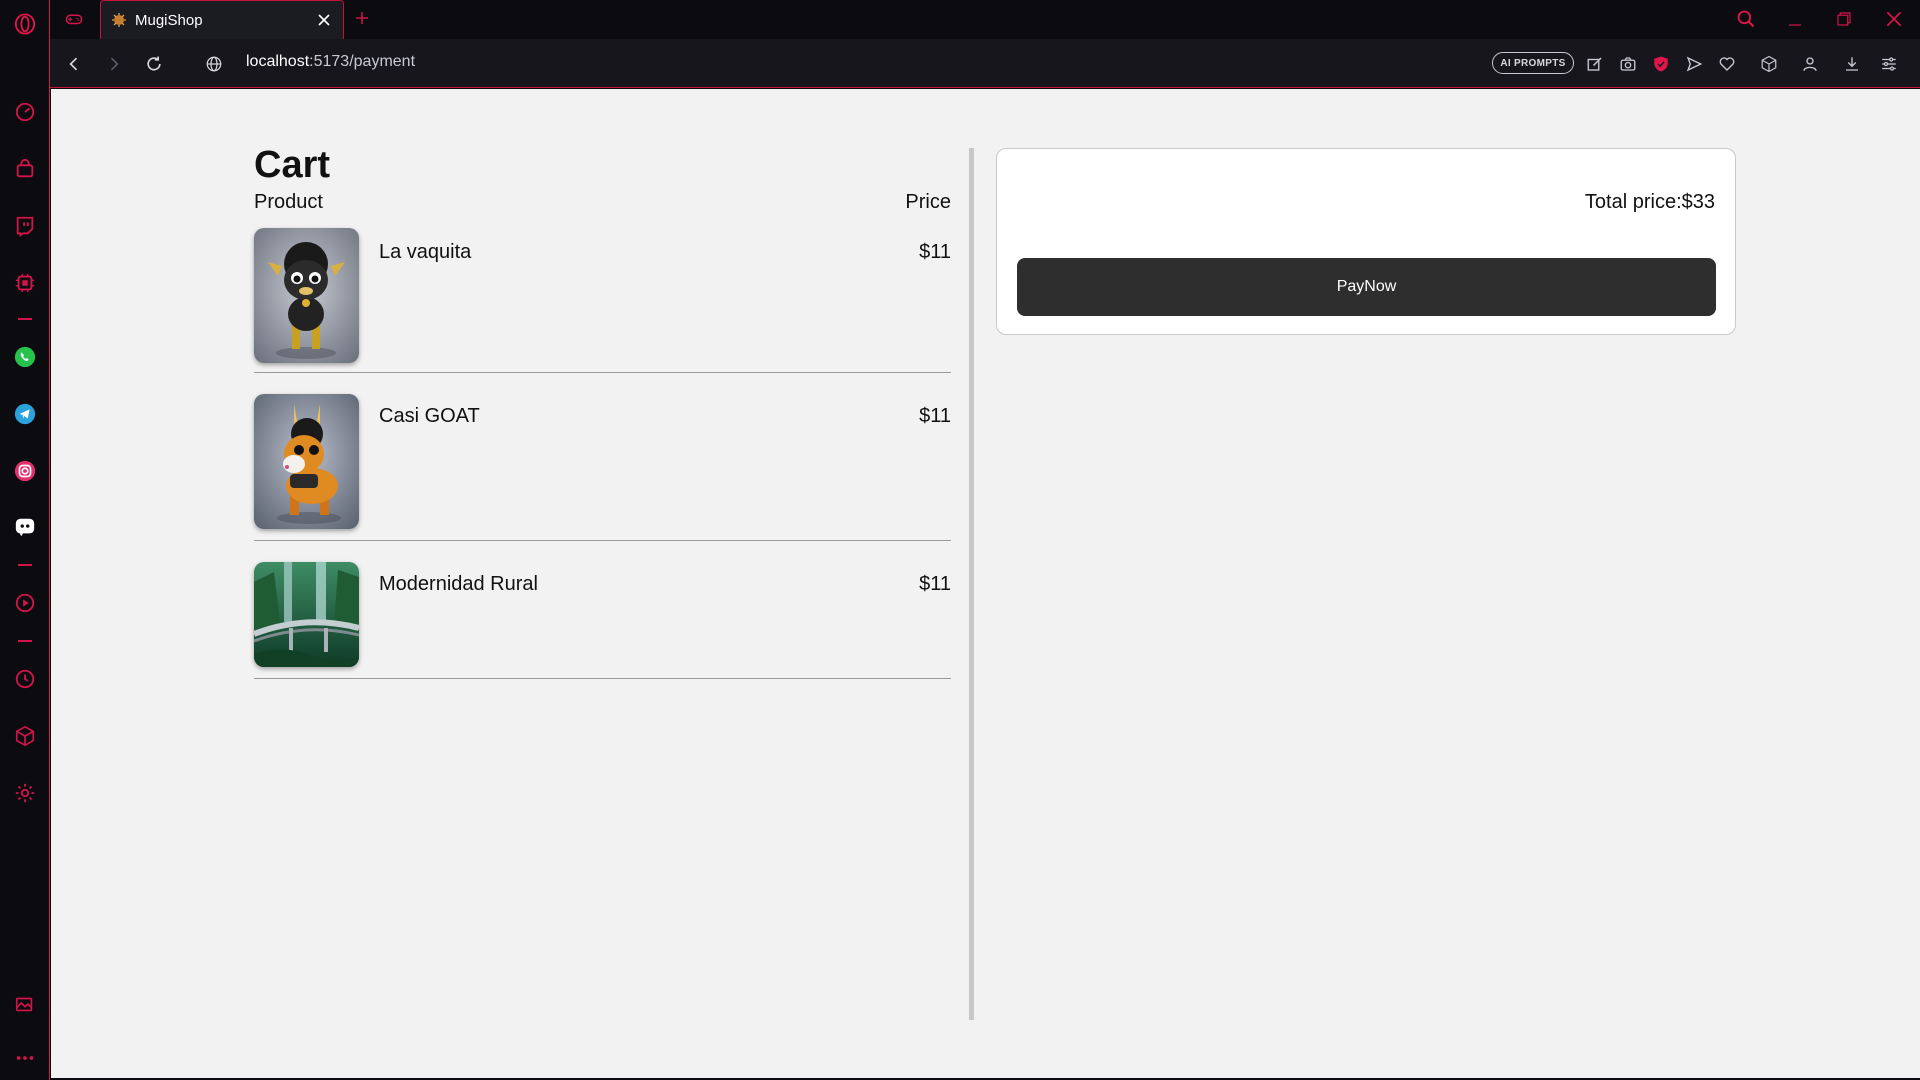 Image resolution: width=1920 pixels, height=1080 pixels. I want to click on shield-icon, so click(1661, 64).